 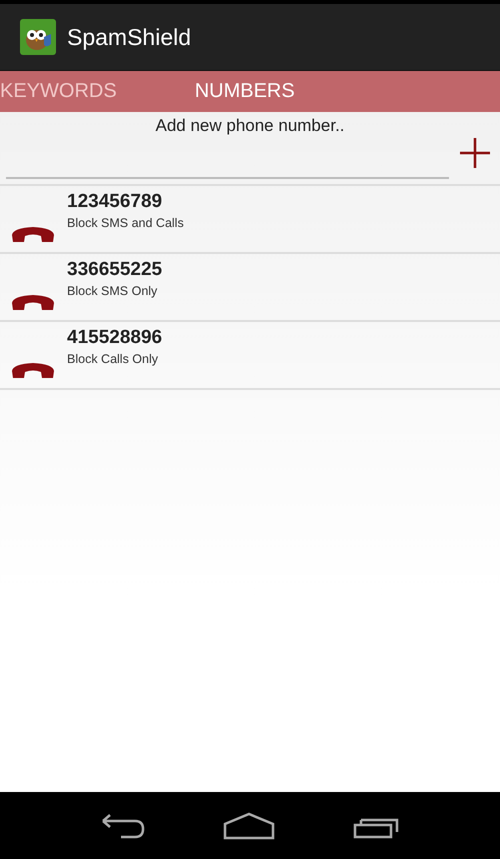 What do you see at coordinates (250, 220) in the screenshot?
I see `number-list-item: 123456789 Block SMS and Calls` at bounding box center [250, 220].